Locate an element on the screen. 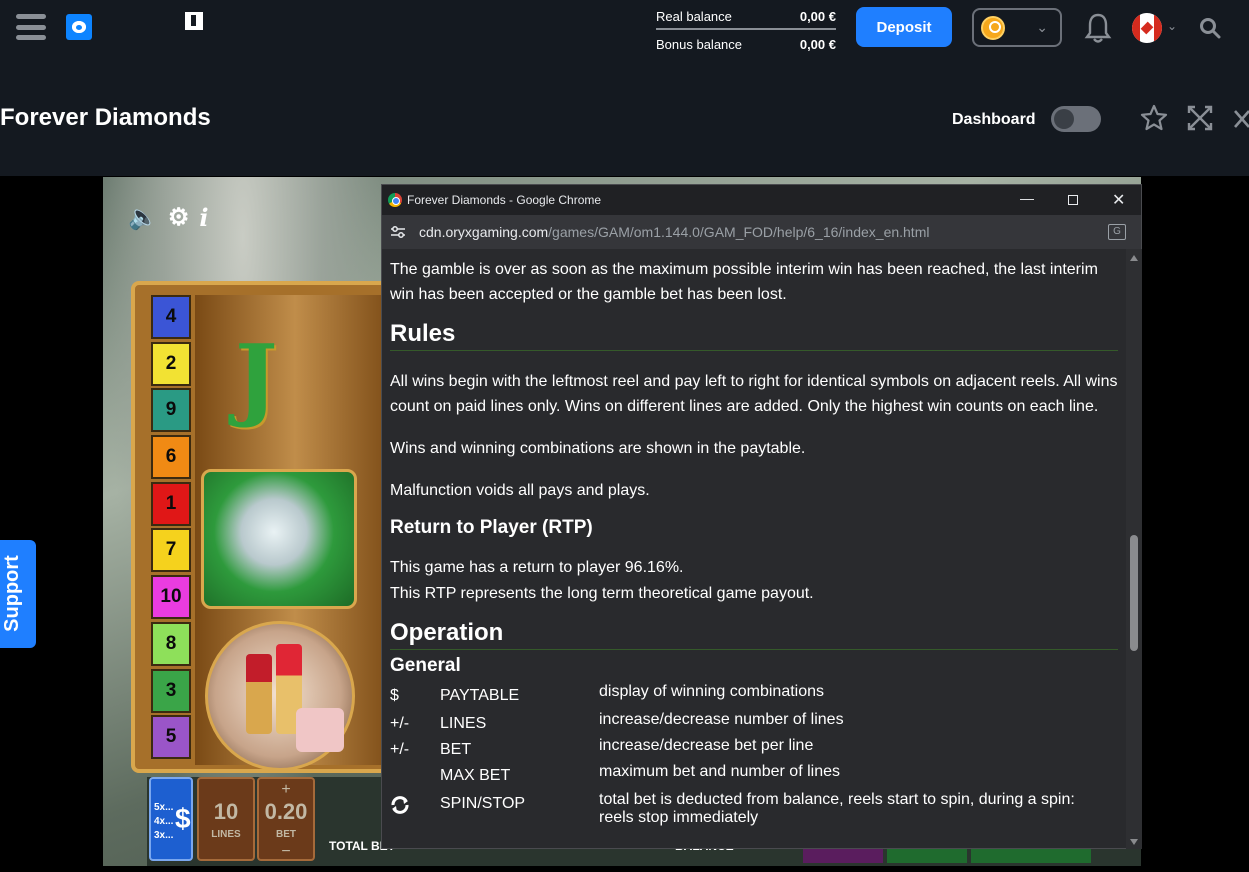 The image size is (1249, 872). operation-row: $ PAYTABLE display of winning combinations is located at coordinates (754, 696).